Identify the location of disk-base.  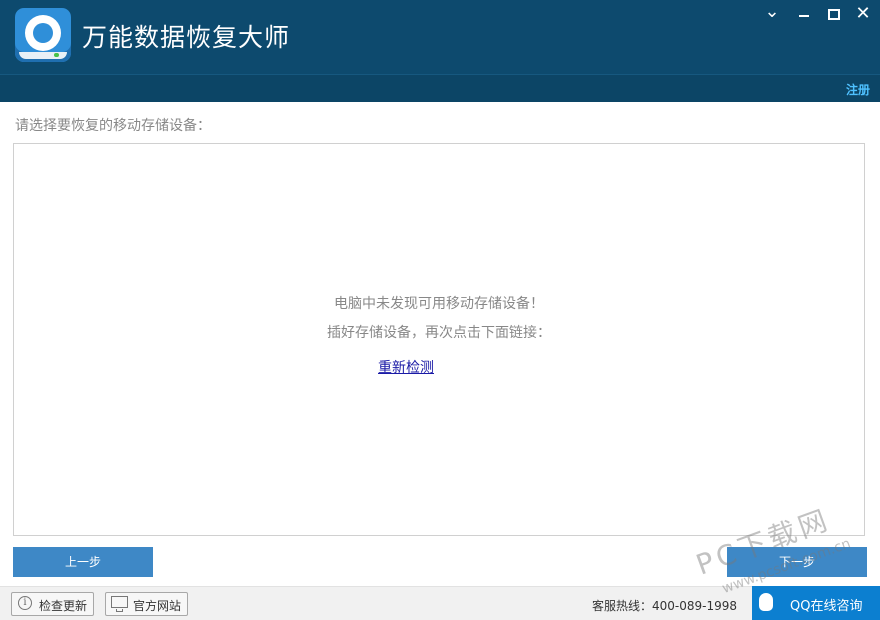
(43, 55).